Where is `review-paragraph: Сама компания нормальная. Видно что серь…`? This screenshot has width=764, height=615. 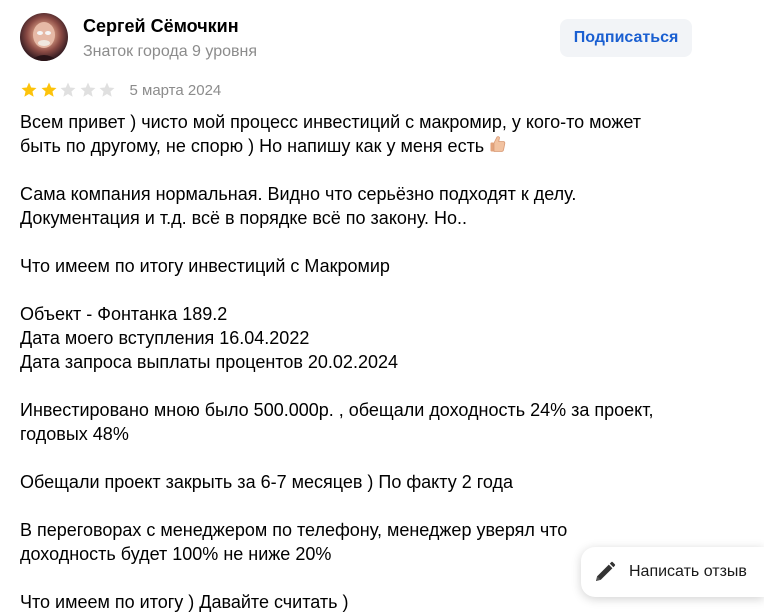 review-paragraph: Сама компания нормальная. Видно что серь… is located at coordinates (370, 206).